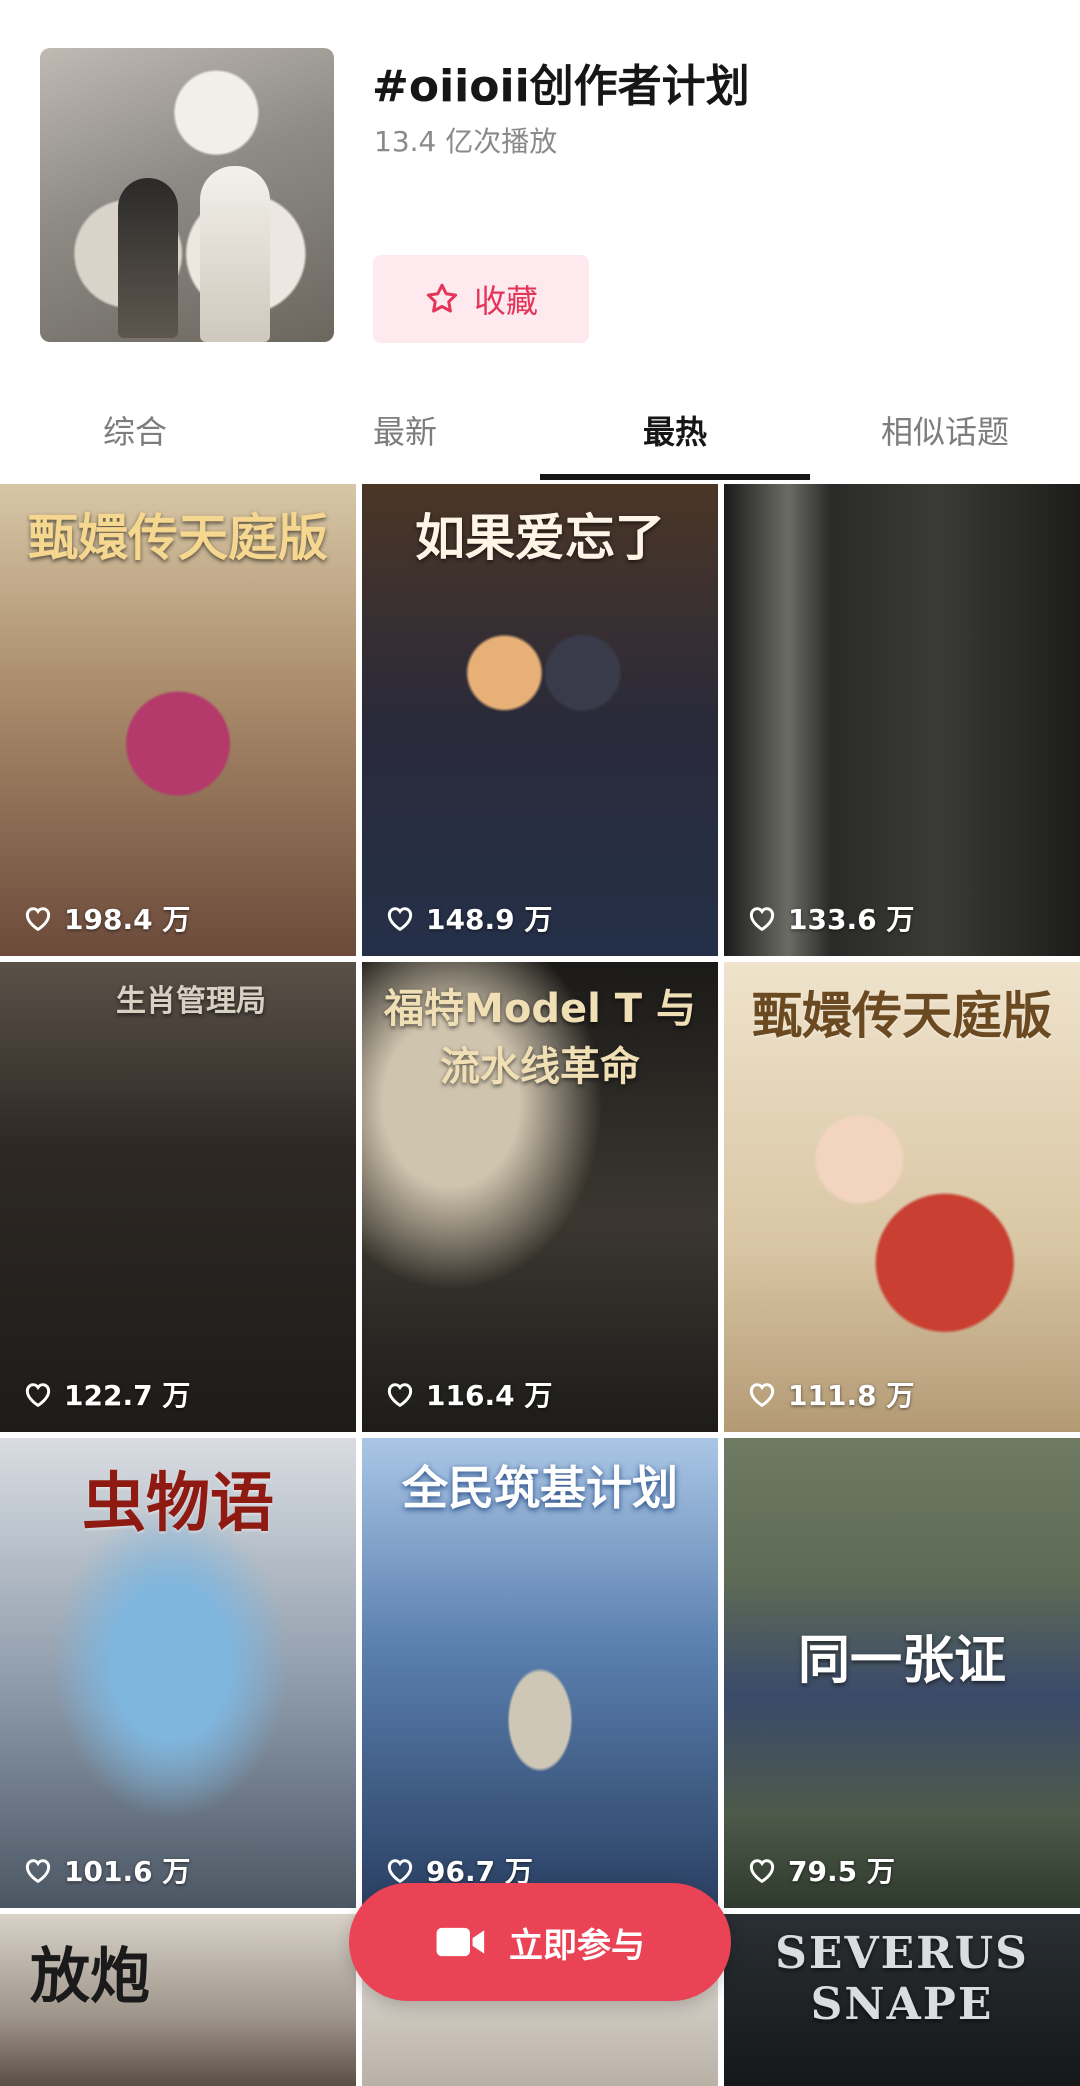  I want to click on tab-hottest: 最热, so click(675, 435).